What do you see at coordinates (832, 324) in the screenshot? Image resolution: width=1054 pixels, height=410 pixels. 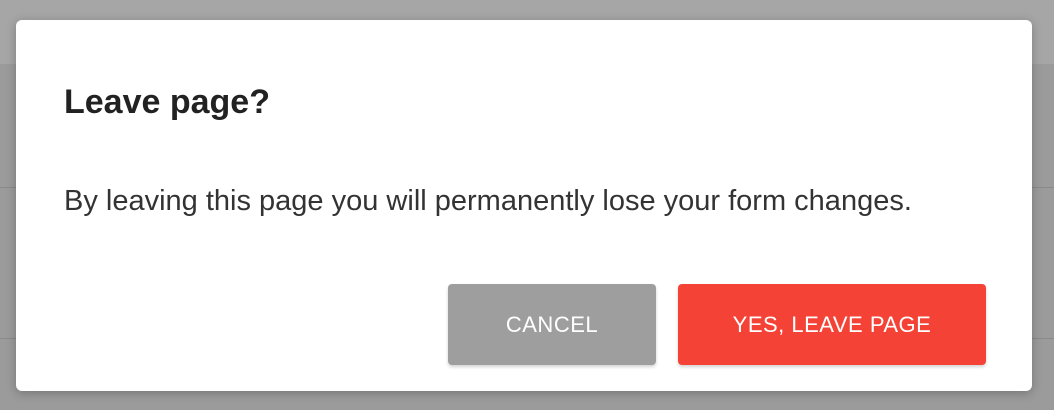 I see `confirm-leave-button: YES, LEAVE PAGE` at bounding box center [832, 324].